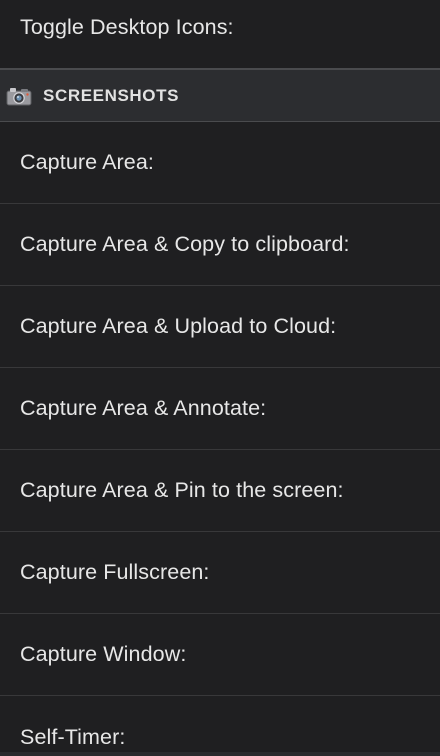 The height and width of the screenshot is (756, 440). What do you see at coordinates (220, 95) in the screenshot?
I see `section-header-screenshots: SCREENSHOTS` at bounding box center [220, 95].